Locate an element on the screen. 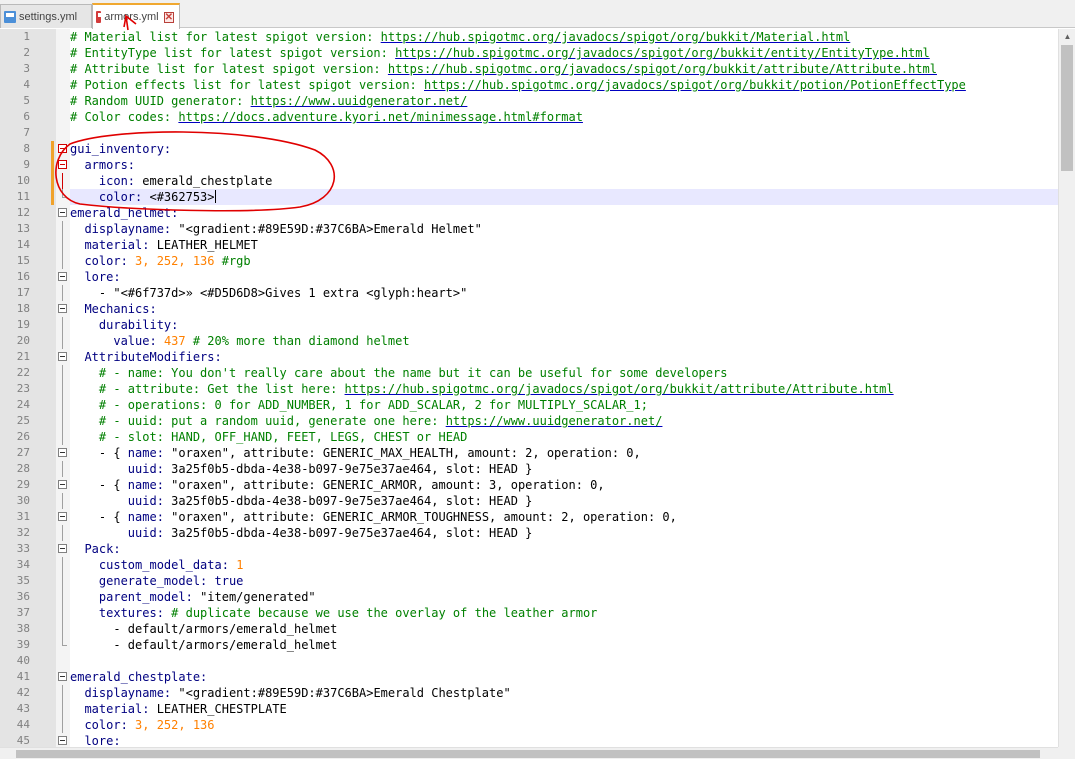 Image resolution: width=1075 pixels, height=759 pixels. code-line: 14 material: LEATHER_HELMET is located at coordinates (537, 245).